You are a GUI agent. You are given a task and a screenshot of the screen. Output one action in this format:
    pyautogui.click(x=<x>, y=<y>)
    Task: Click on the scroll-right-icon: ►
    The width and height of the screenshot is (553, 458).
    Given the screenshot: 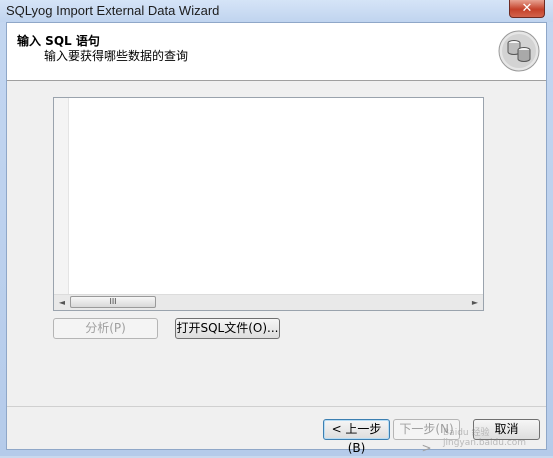 What is the action you would take?
    pyautogui.click(x=475, y=302)
    